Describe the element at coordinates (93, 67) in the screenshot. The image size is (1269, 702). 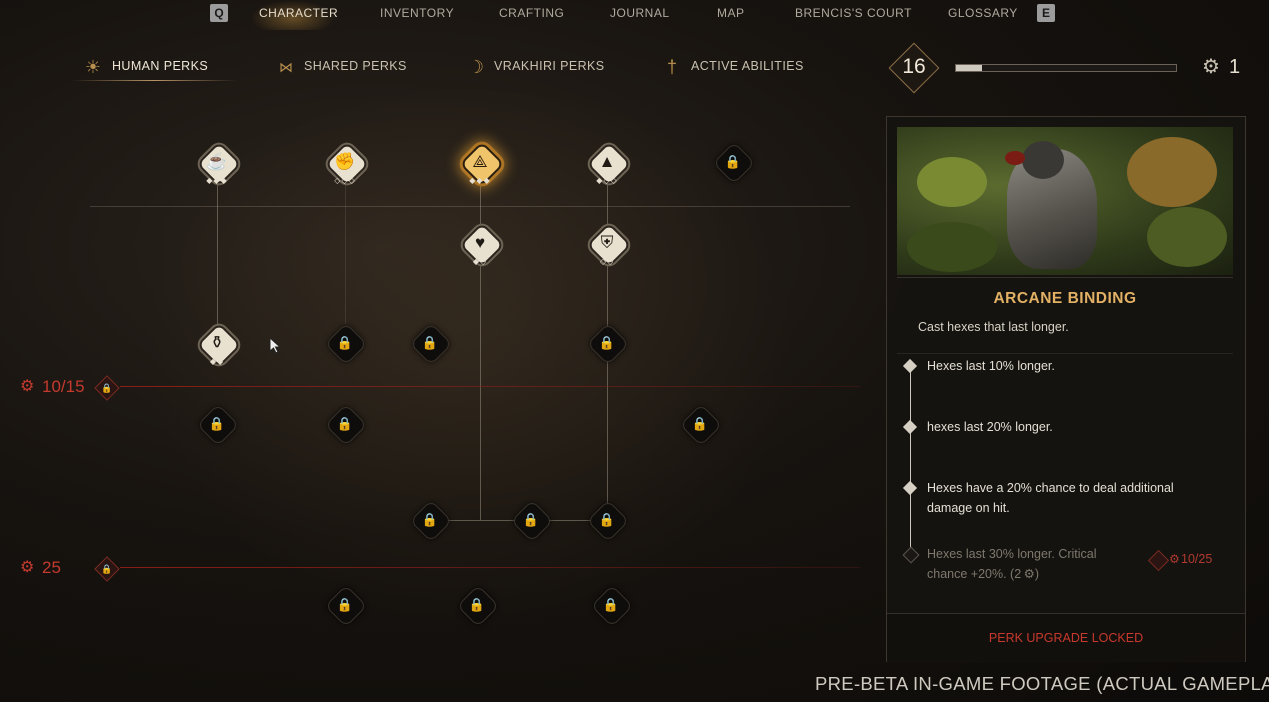
I see `sun-icon: ☀` at that location.